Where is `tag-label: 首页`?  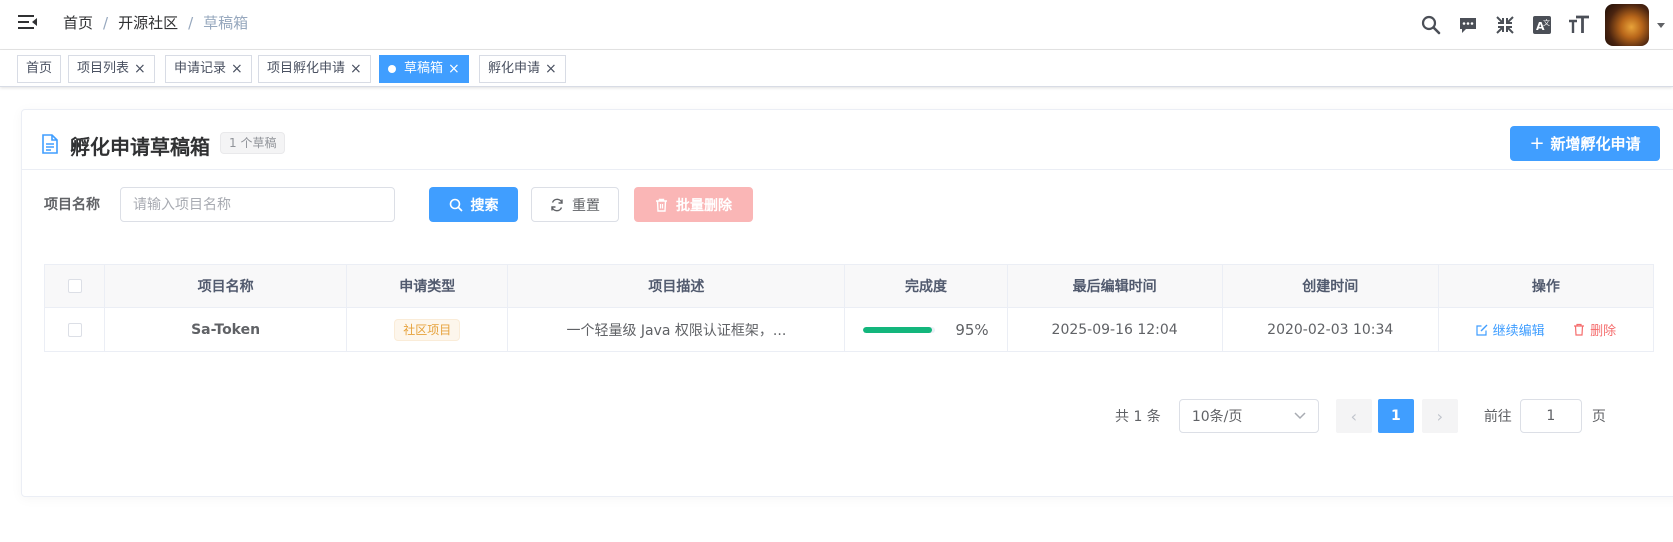
tag-label: 首页 is located at coordinates (39, 68).